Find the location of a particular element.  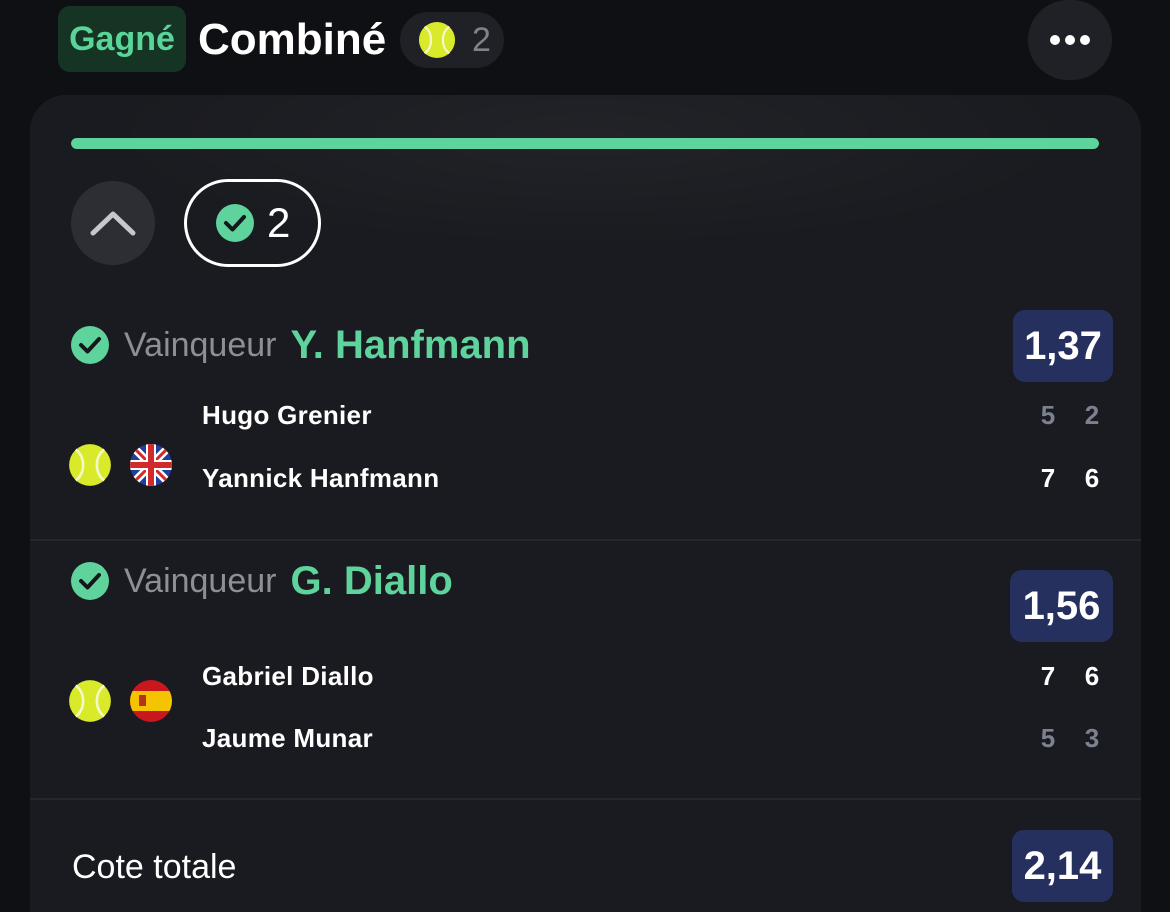

page-title: Combiné is located at coordinates (292, 39).